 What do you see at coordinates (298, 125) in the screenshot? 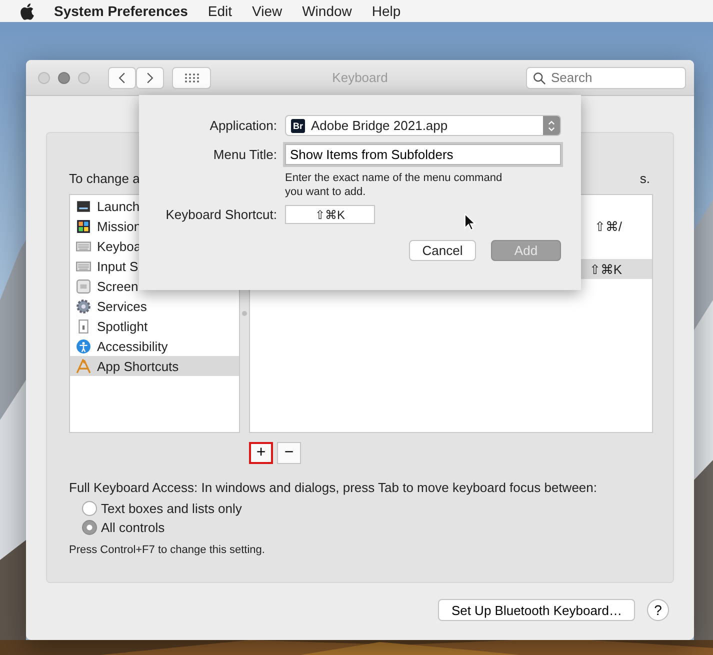
I see `app-icon: Br` at bounding box center [298, 125].